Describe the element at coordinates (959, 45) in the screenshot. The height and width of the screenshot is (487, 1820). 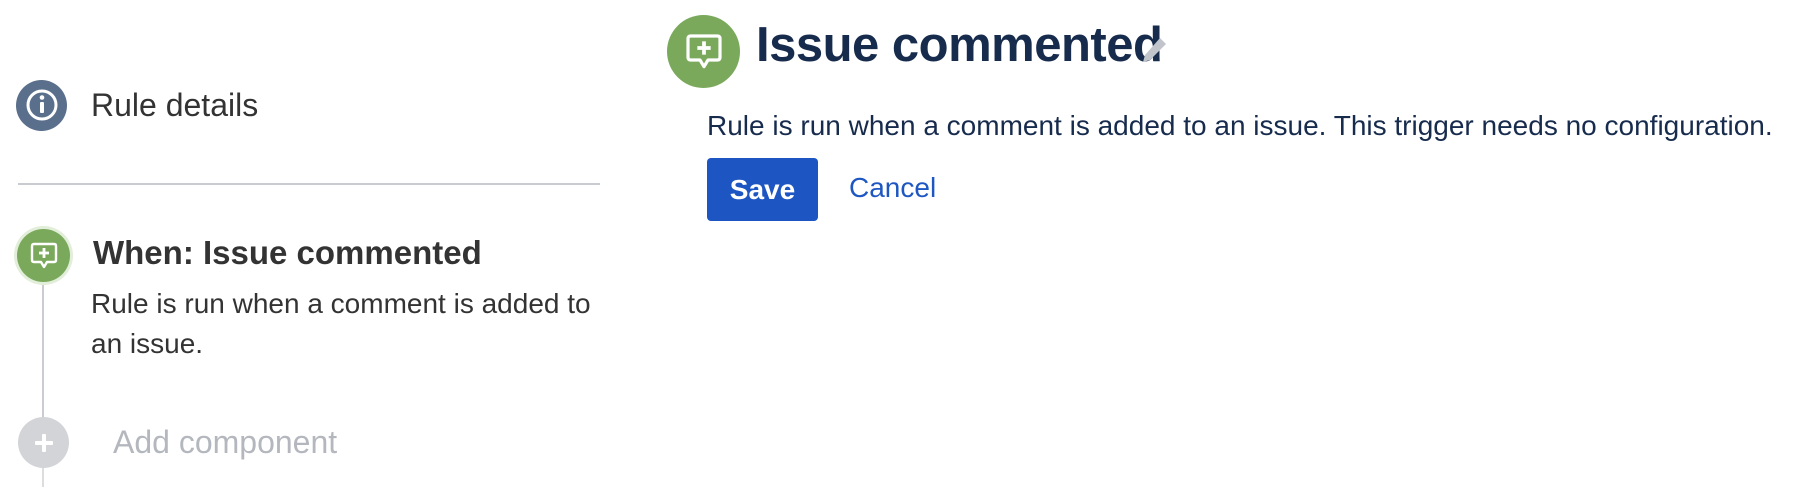
I see `page-title: Issue commented` at that location.